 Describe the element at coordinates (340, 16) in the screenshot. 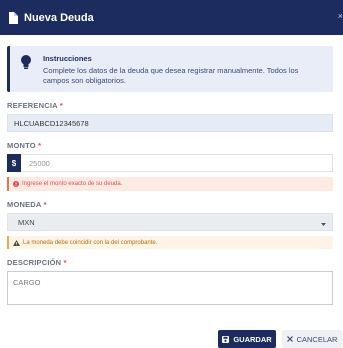

I see `close-icon: ×` at that location.